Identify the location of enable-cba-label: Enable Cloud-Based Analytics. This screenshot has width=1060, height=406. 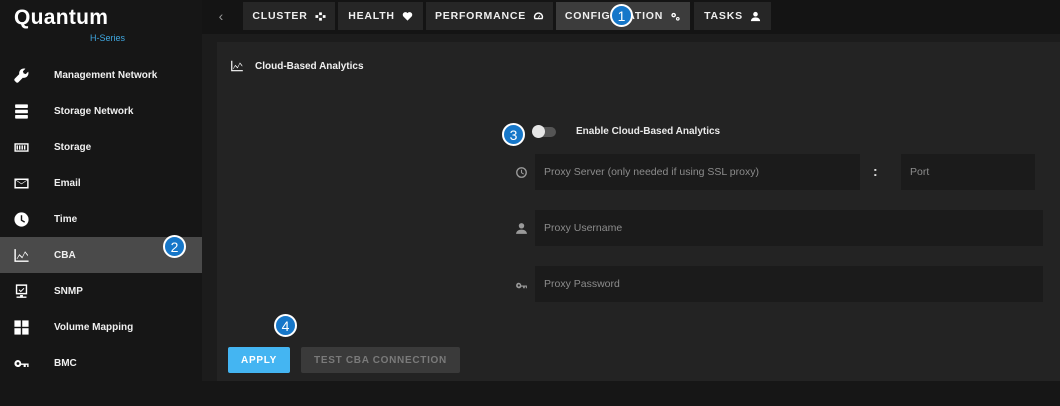
(648, 131).